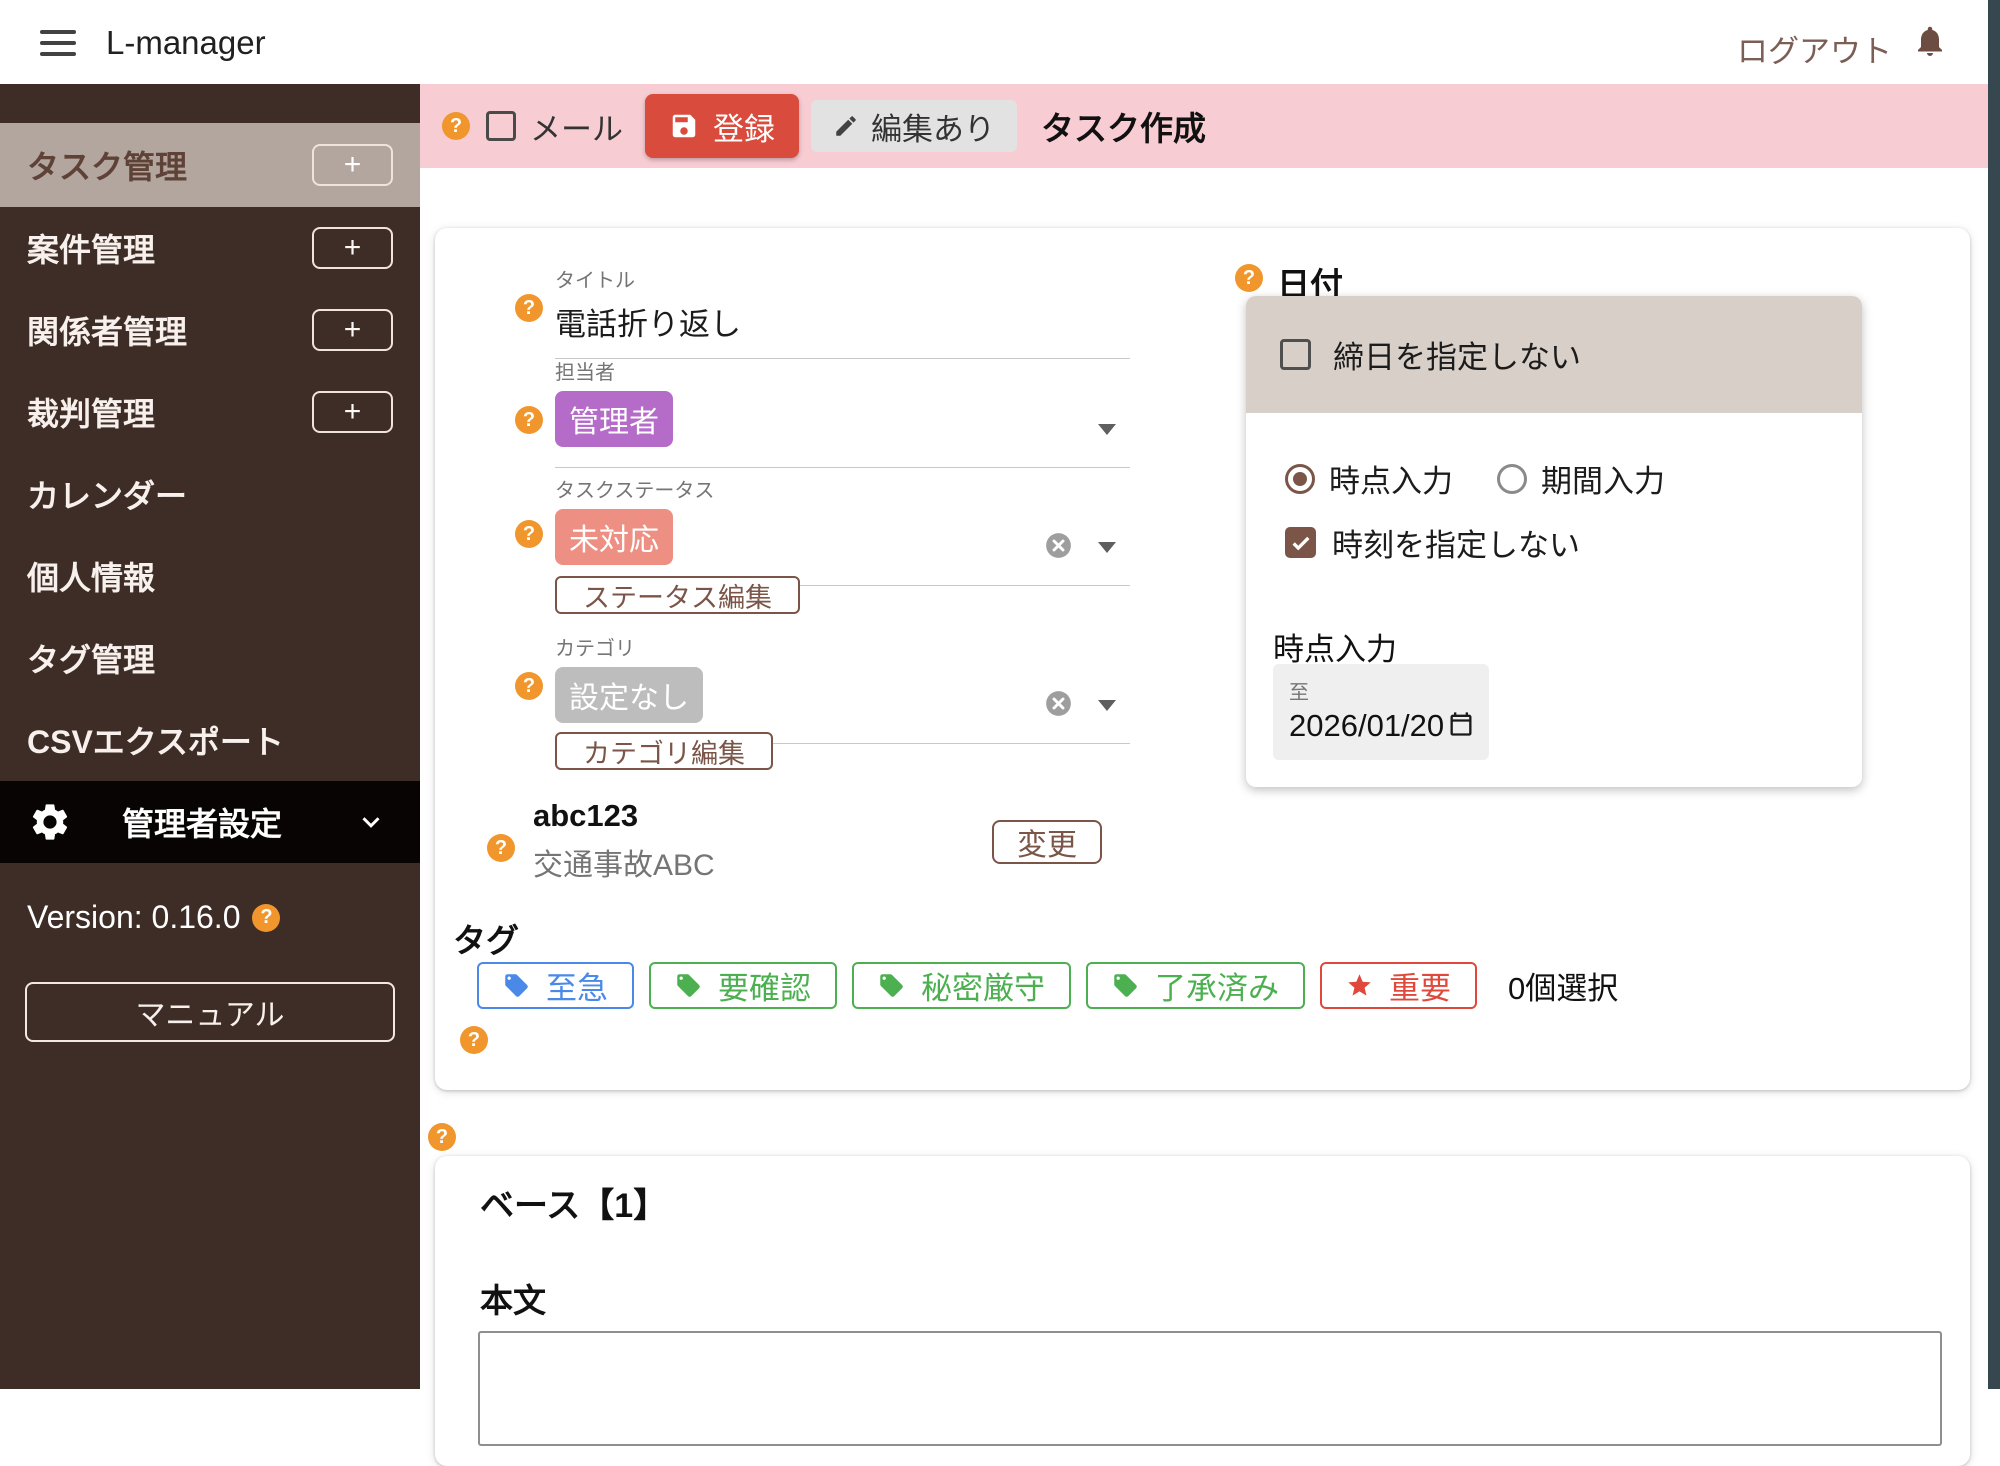 The height and width of the screenshot is (1466, 2000). I want to click on title-field: タイトル 電話折り返し, so click(842, 311).